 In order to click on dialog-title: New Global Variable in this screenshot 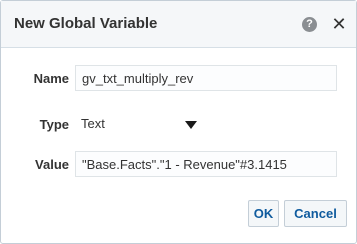, I will do `click(86, 23)`.